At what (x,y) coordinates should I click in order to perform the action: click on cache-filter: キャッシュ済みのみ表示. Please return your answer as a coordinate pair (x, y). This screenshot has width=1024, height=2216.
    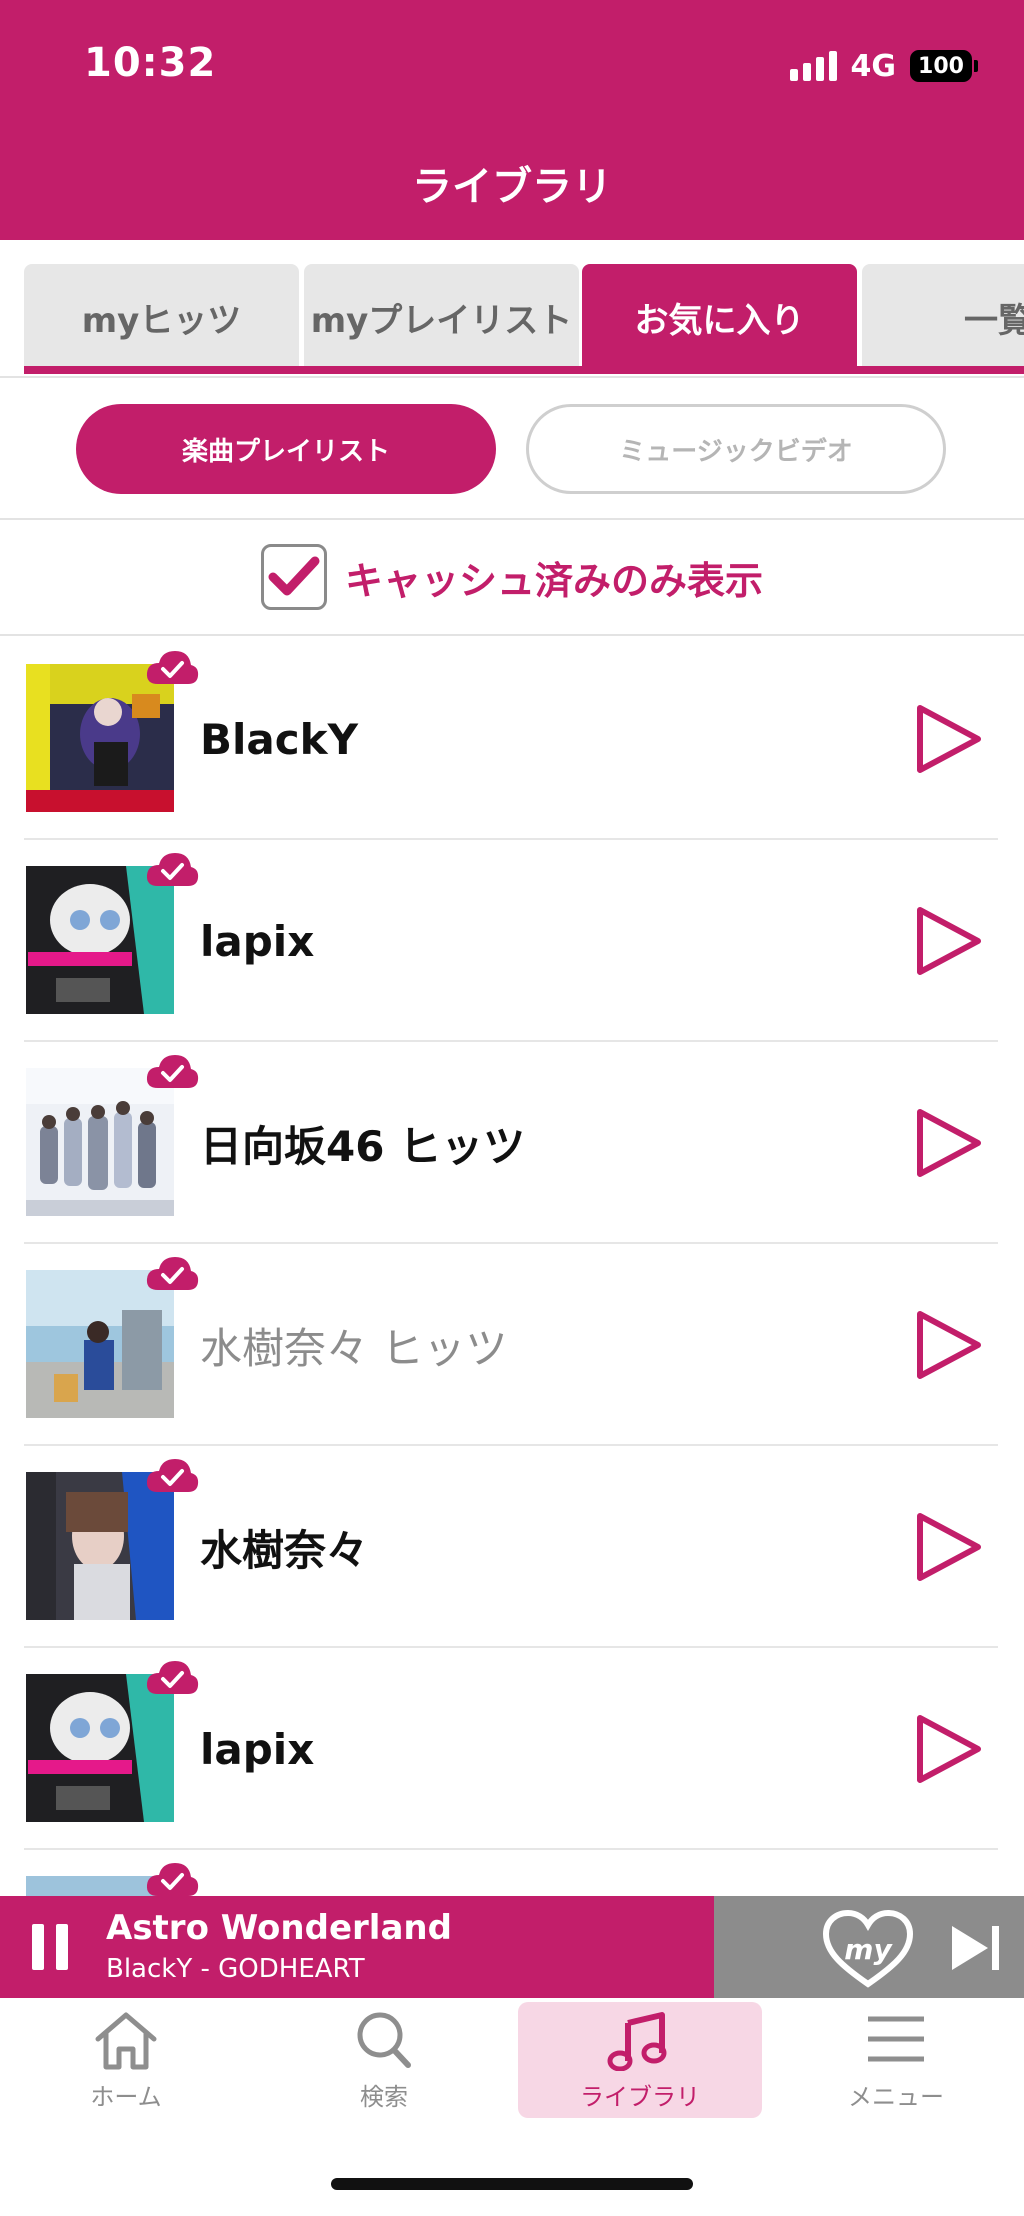
    Looking at the image, I should click on (512, 578).